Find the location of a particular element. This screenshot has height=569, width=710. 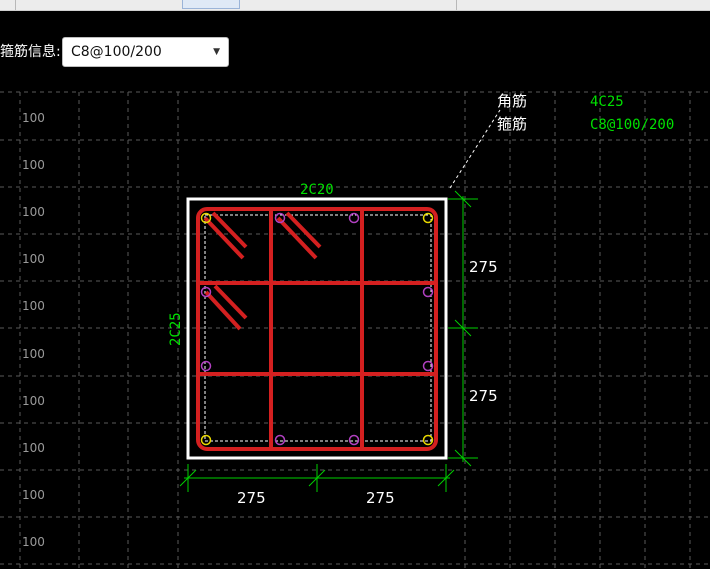

corner-rebar-label: 角筋 is located at coordinates (512, 101).